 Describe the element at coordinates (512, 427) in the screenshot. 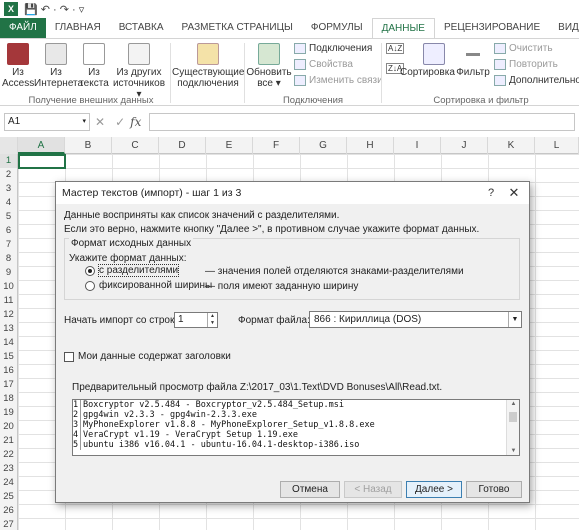

I see `preview-vertical-scrollbar: ▲ ▼` at that location.